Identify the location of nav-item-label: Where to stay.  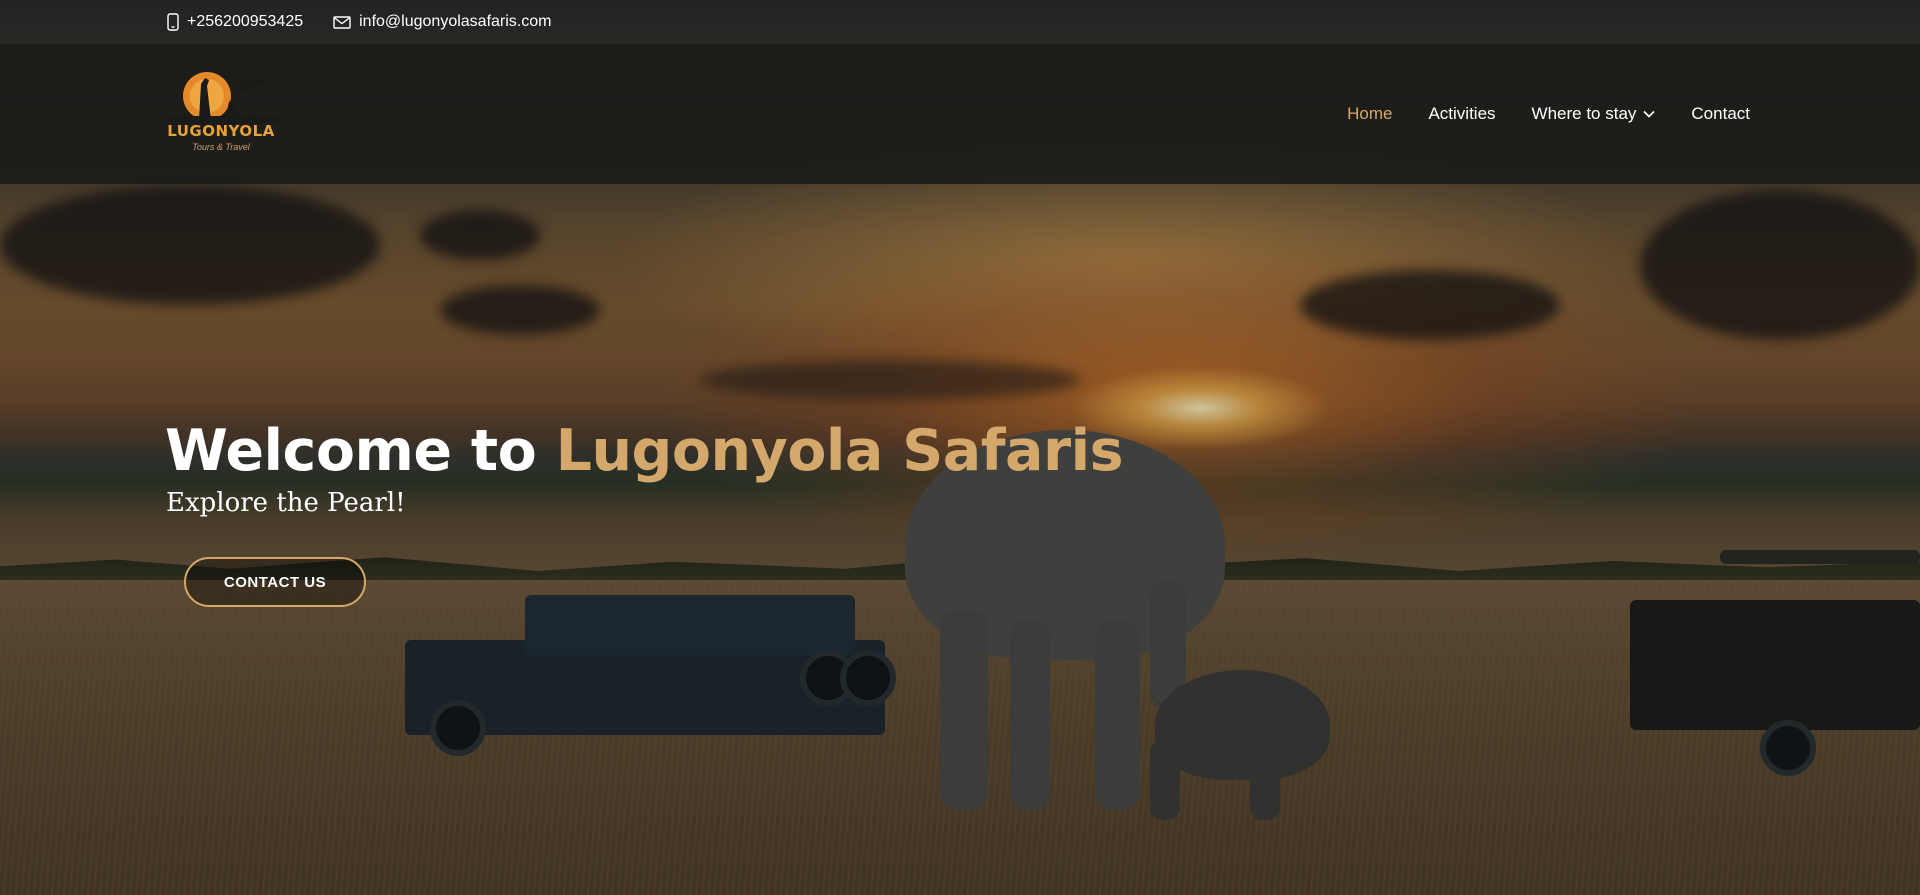
(1584, 113).